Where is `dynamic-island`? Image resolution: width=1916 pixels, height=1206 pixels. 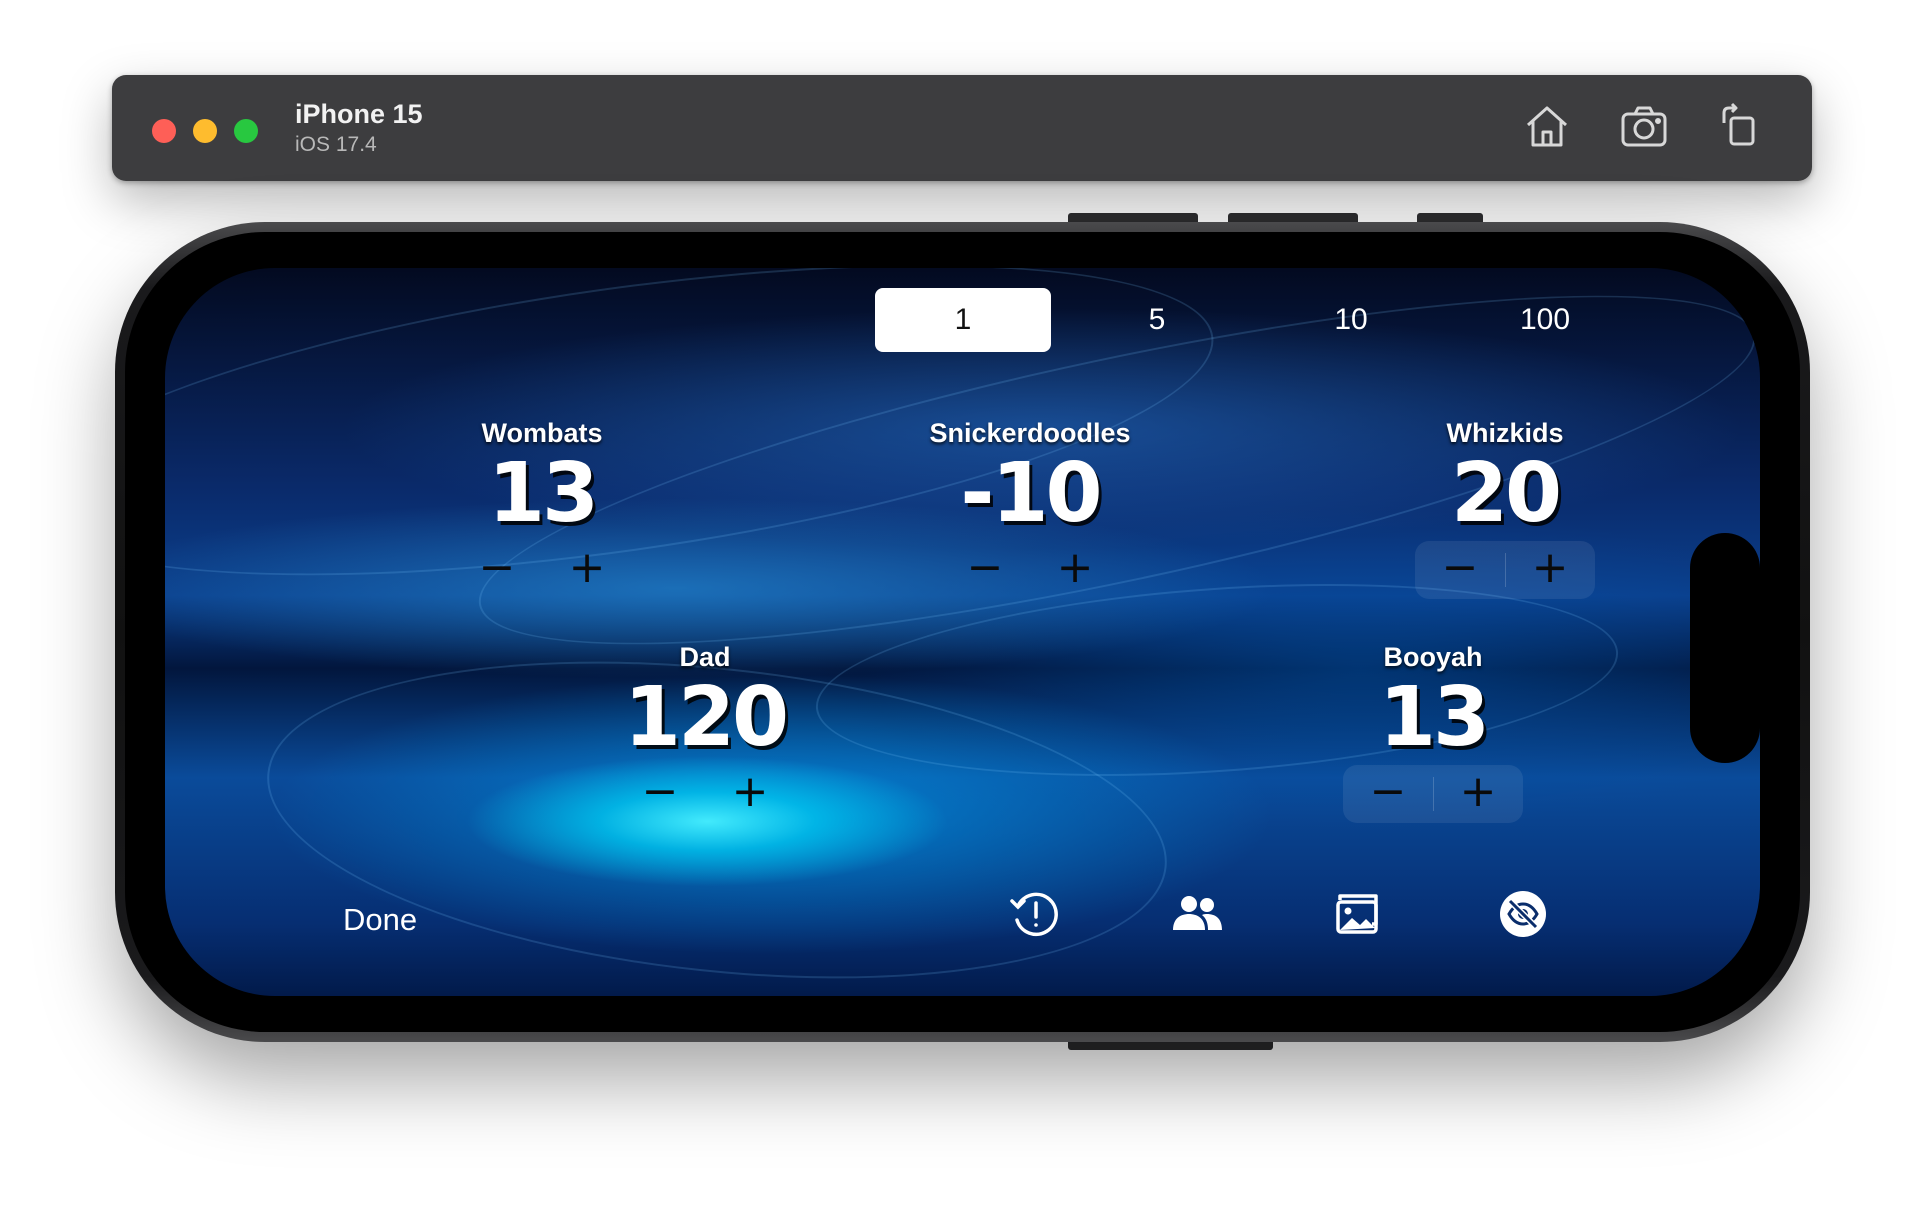 dynamic-island is located at coordinates (1725, 648).